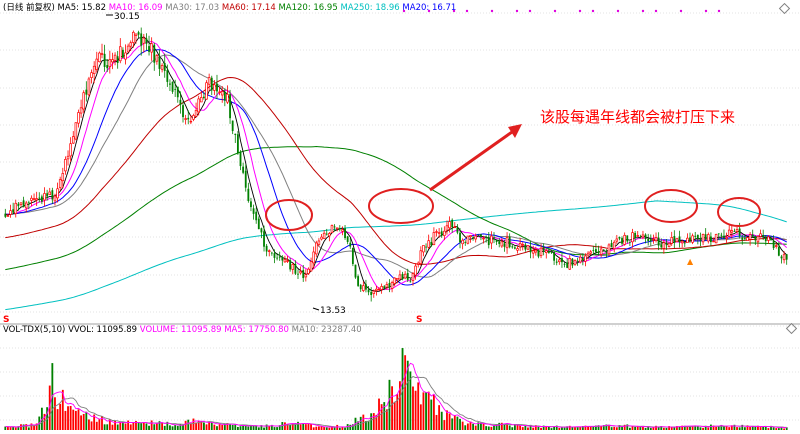 The width and height of the screenshot is (800, 434). I want to click on header-label-0: VOL-TDX(5,10), so click(35, 330).